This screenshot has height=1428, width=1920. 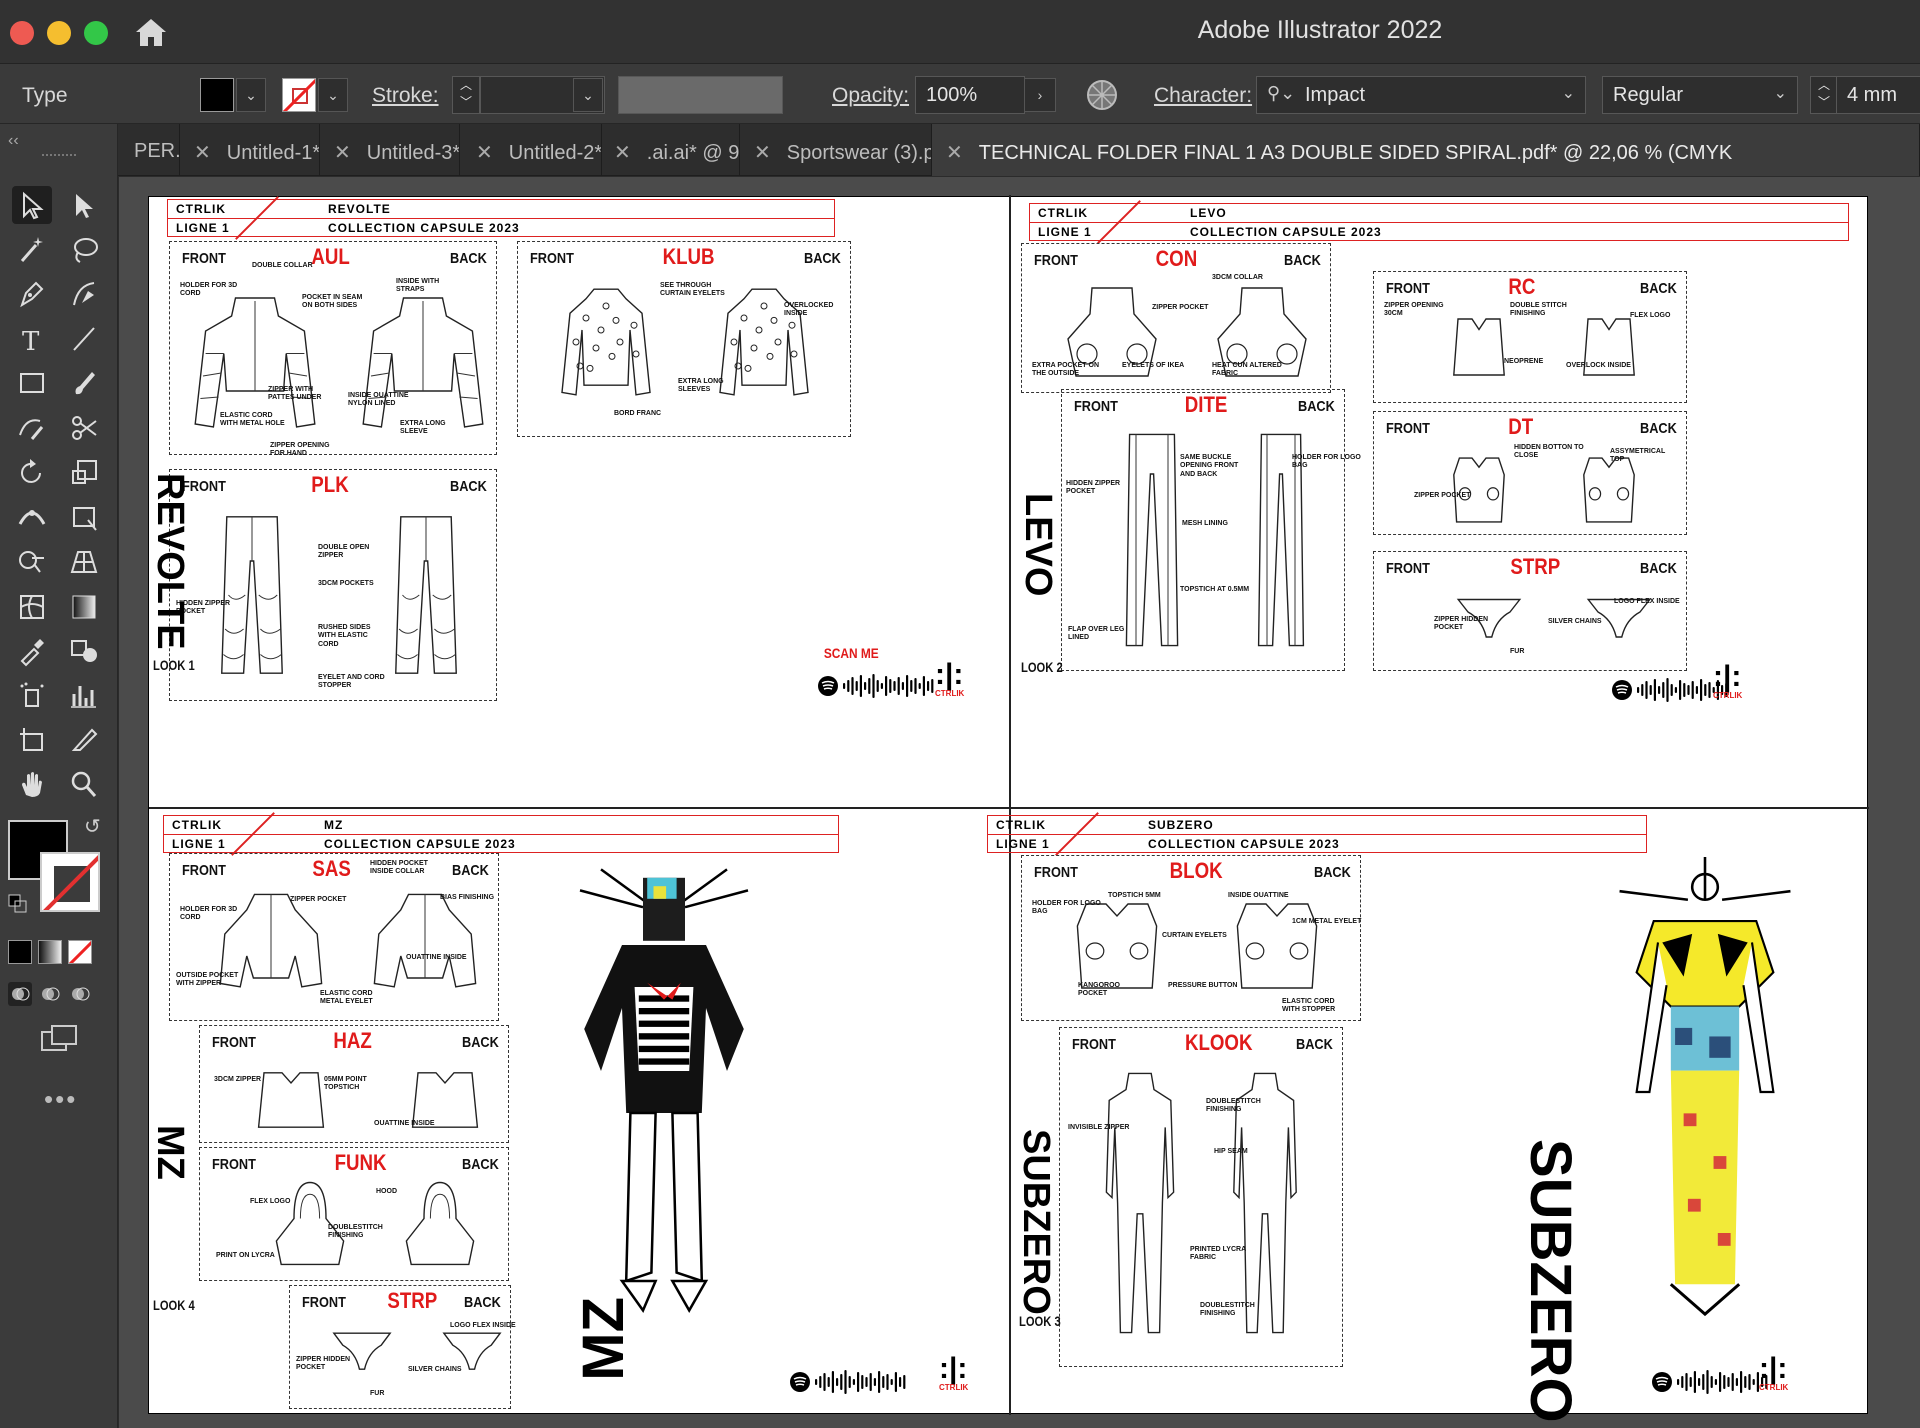 I want to click on curvature-tool-icon, so click(x=84, y=294).